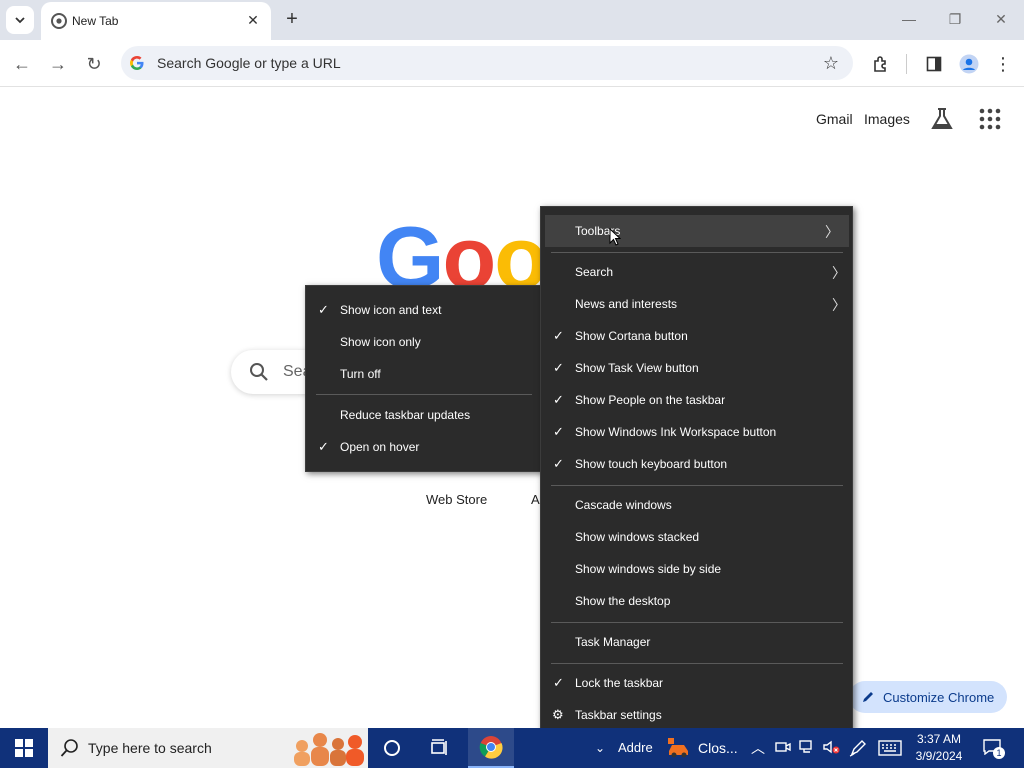 Image resolution: width=1024 pixels, height=768 pixels. Describe the element at coordinates (942, 121) in the screenshot. I see `labs-flask-icon` at that location.